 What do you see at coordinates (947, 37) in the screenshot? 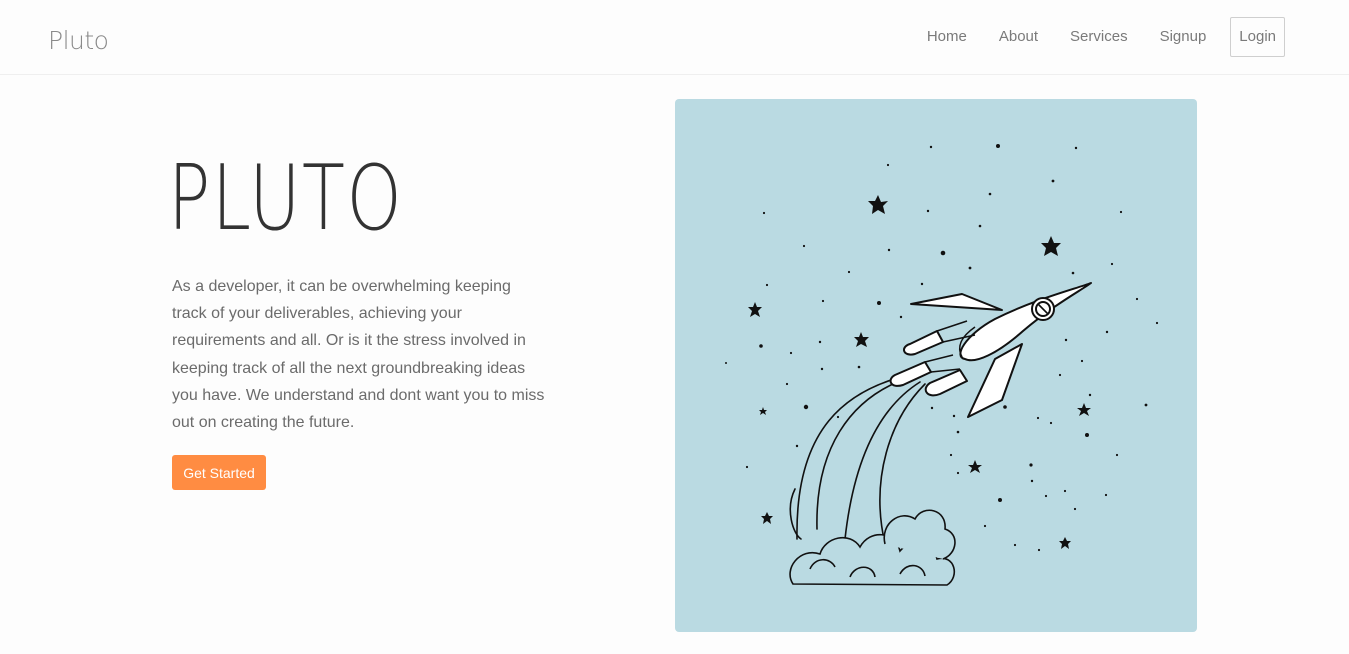
I see `nav-link-home: Home` at bounding box center [947, 37].